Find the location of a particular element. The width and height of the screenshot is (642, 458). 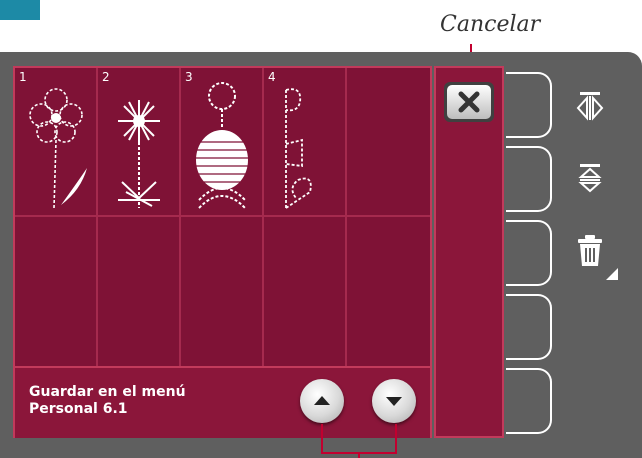

stitch-cell-3: 3 is located at coordinates (222, 142).